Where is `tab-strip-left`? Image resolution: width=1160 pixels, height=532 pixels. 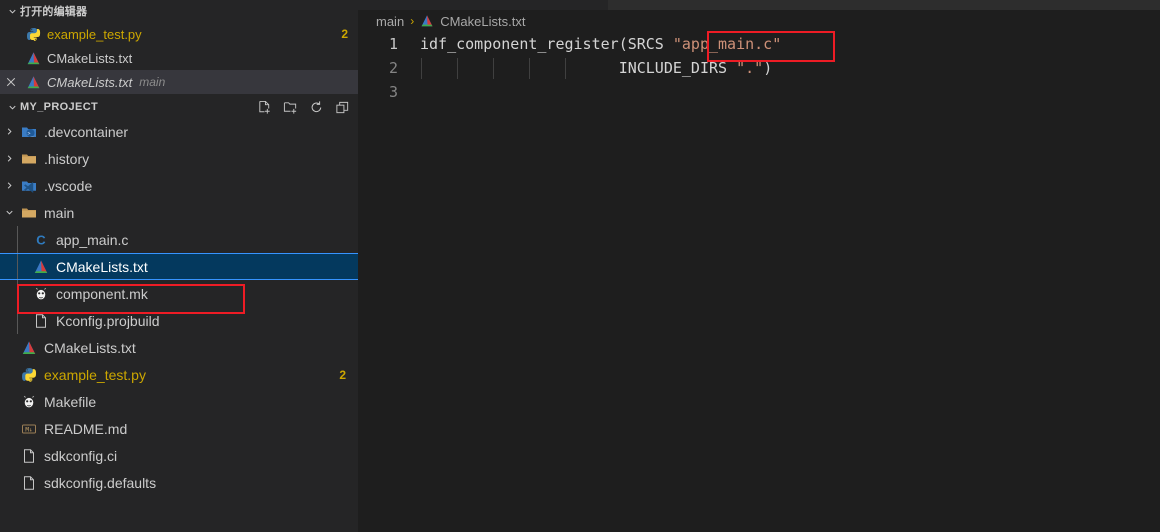
tab-strip-left is located at coordinates (483, 5).